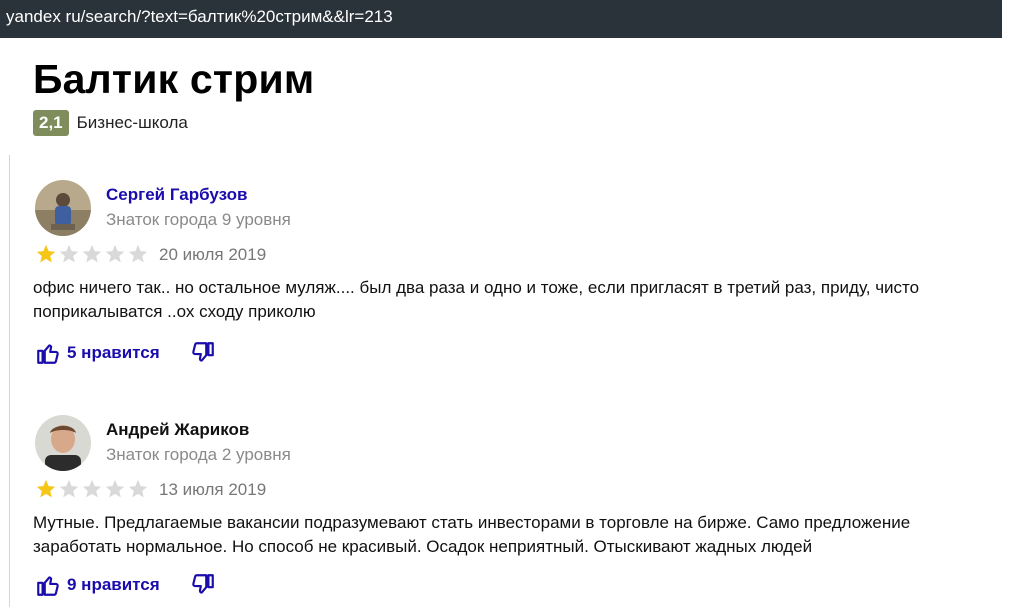  I want to click on author-name: Андрей Жариков, so click(177, 430).